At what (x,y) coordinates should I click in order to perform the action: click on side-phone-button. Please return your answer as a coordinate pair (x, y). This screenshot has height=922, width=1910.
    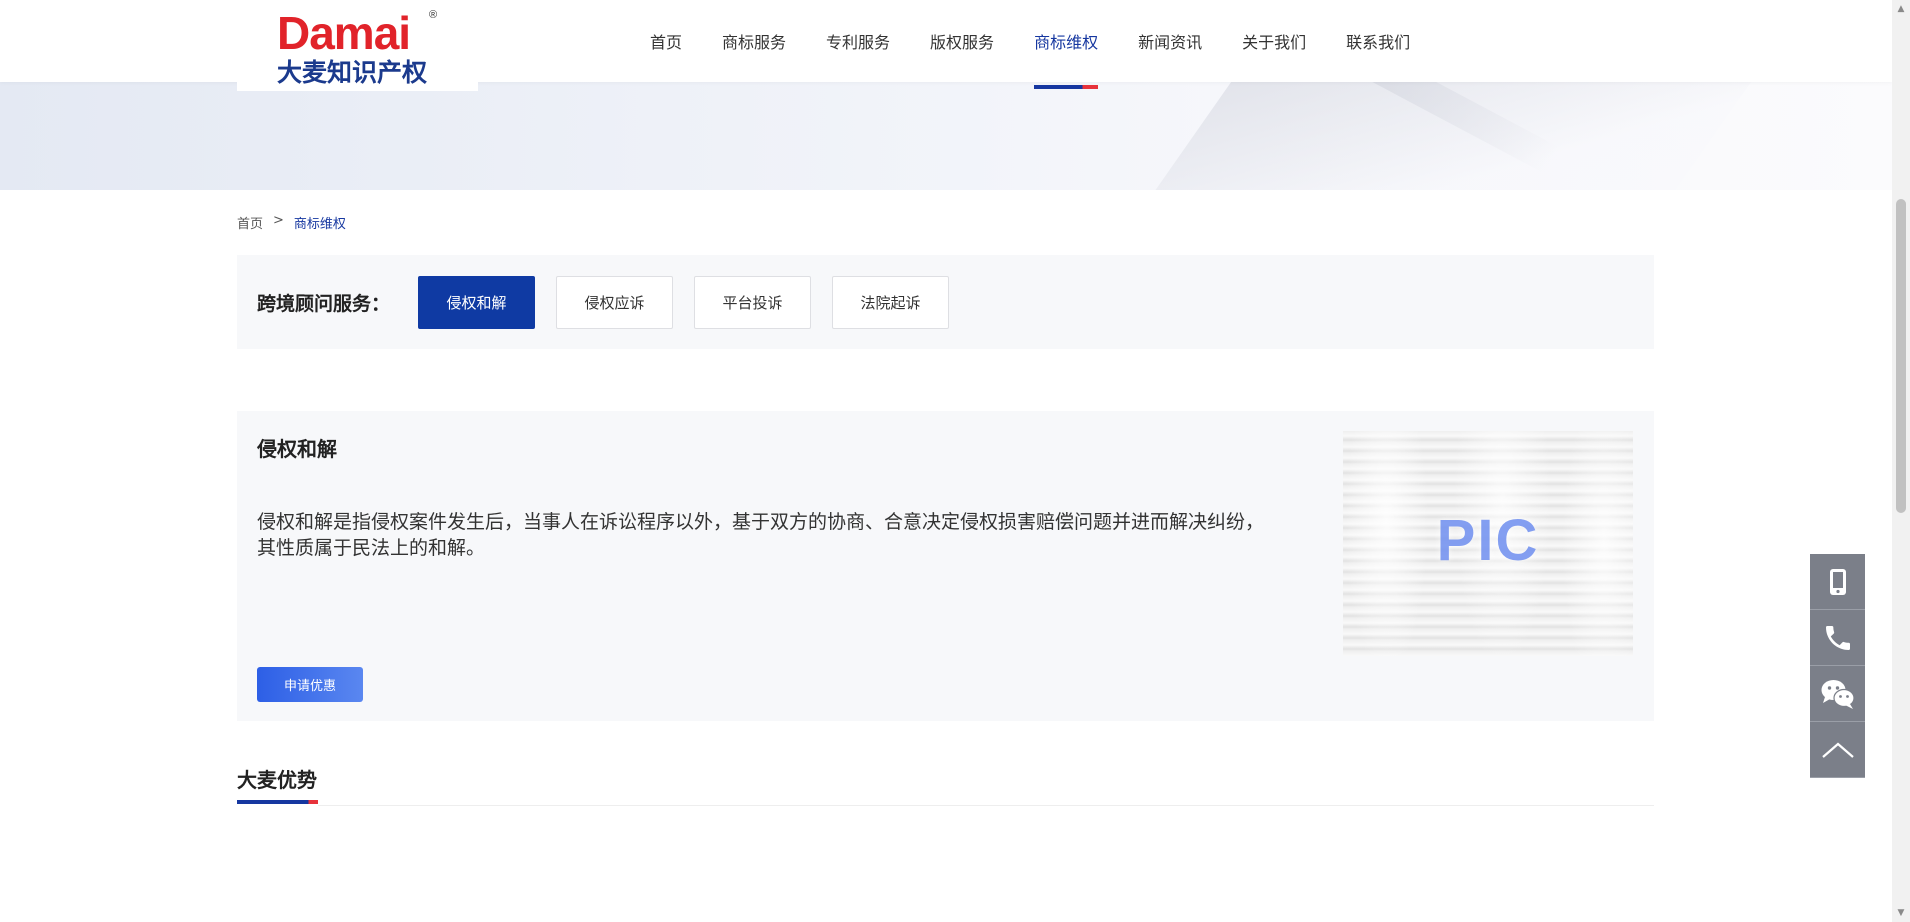
    Looking at the image, I should click on (1837, 638).